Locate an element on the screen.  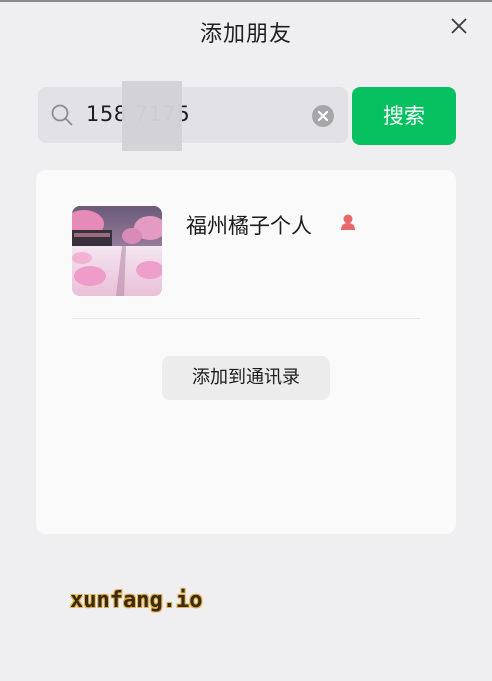
contact-name: 福州橘子个人 is located at coordinates (249, 226).